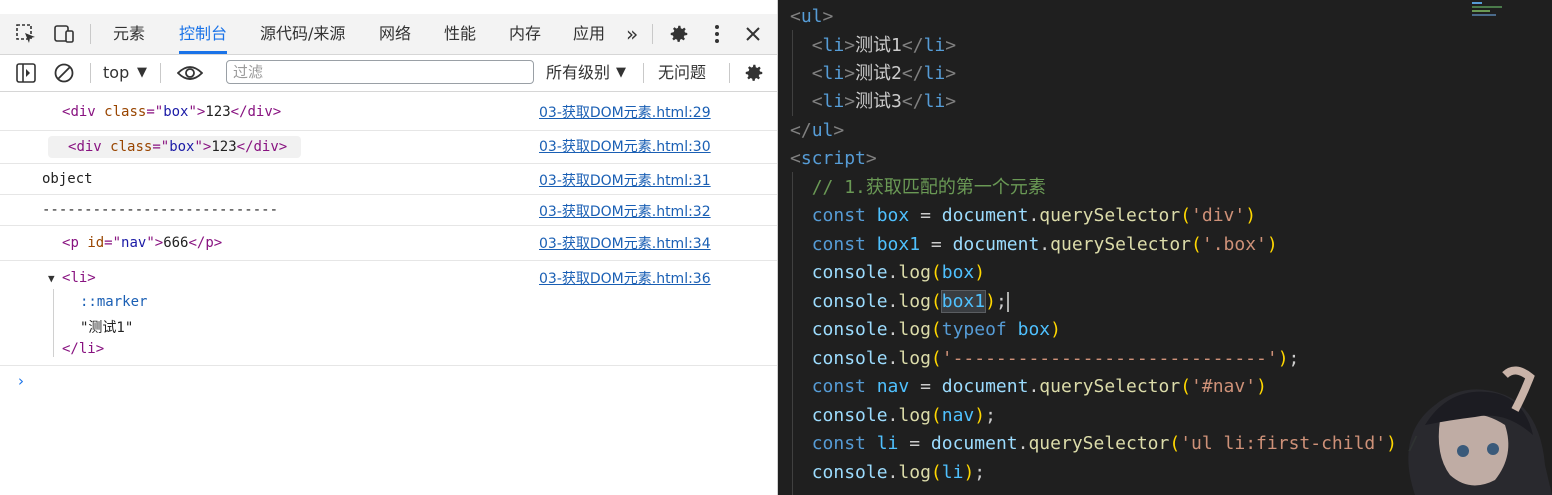  I want to click on more-tabs-icon: », so click(632, 34).